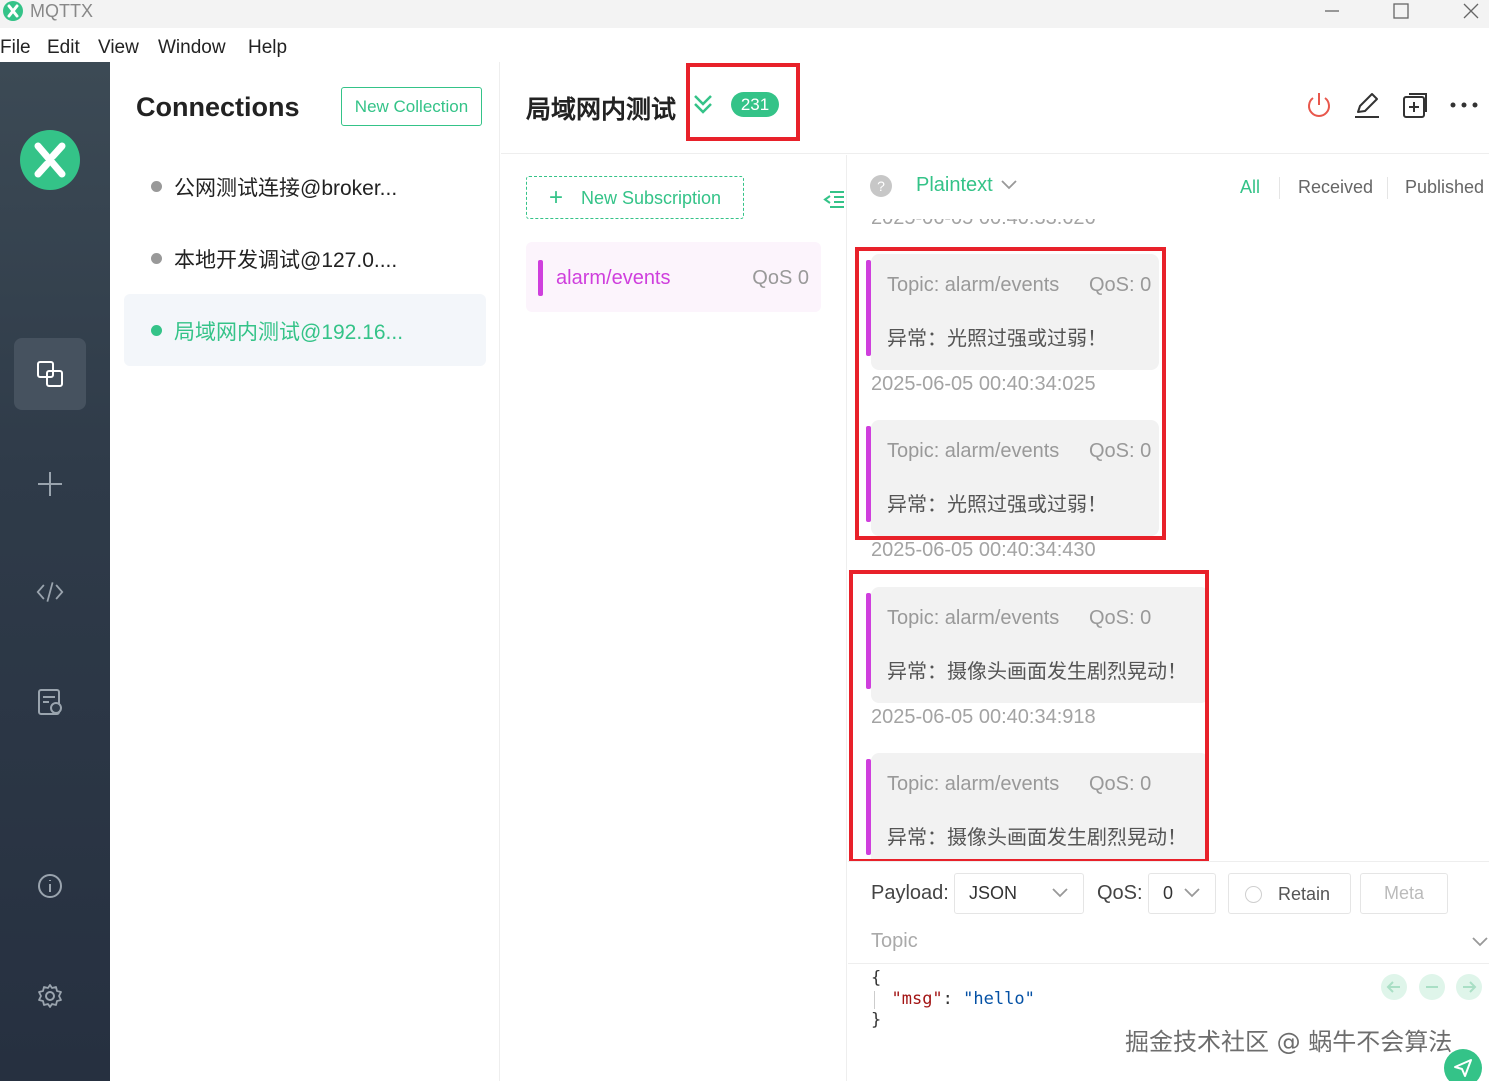  I want to click on new-window-button, so click(1415, 107).